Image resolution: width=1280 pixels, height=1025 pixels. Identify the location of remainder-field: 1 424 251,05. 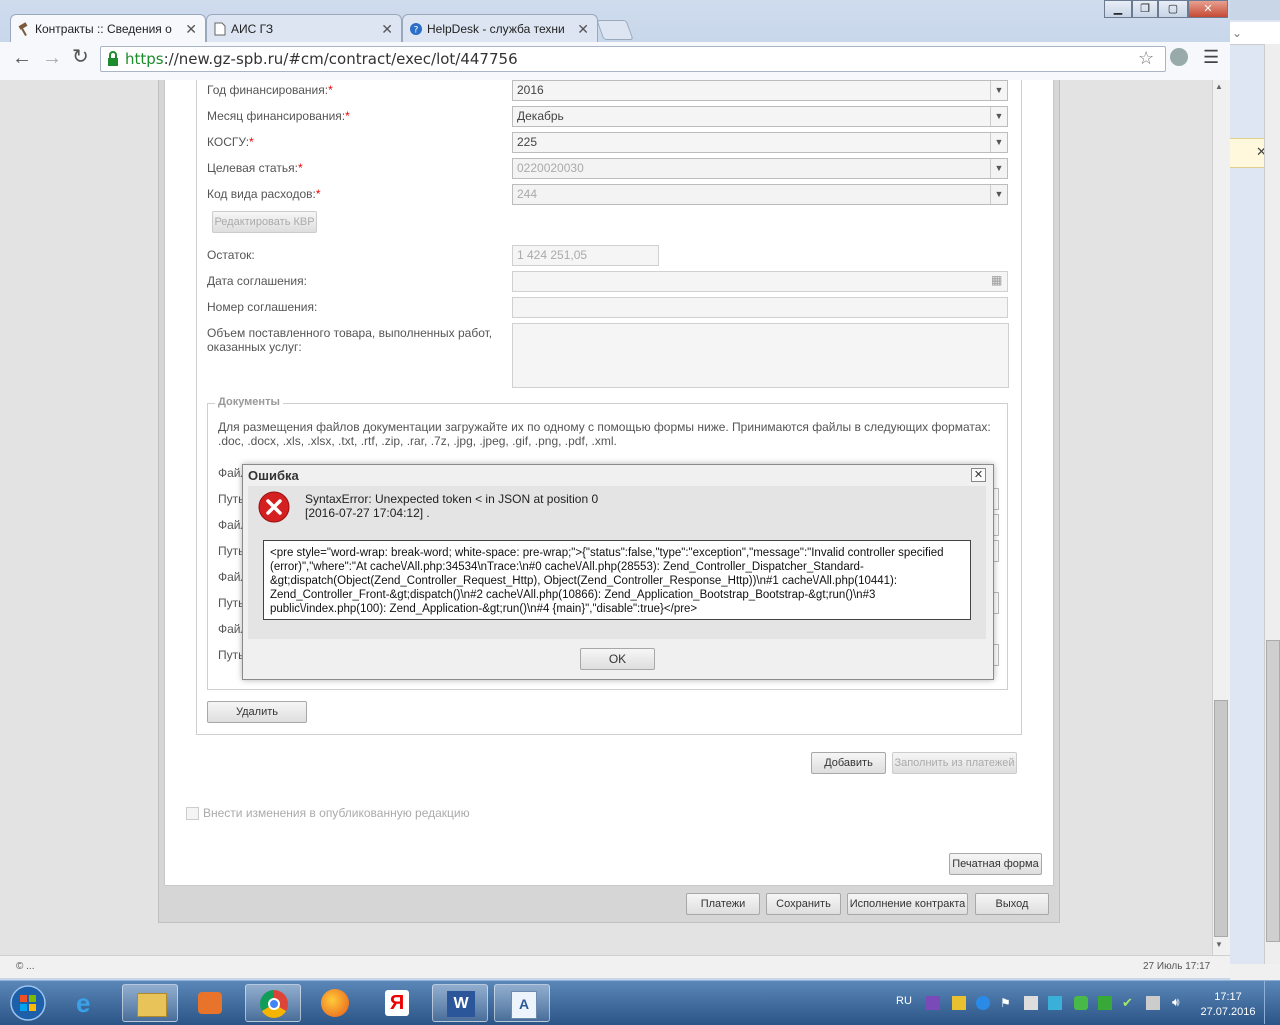
(585, 255).